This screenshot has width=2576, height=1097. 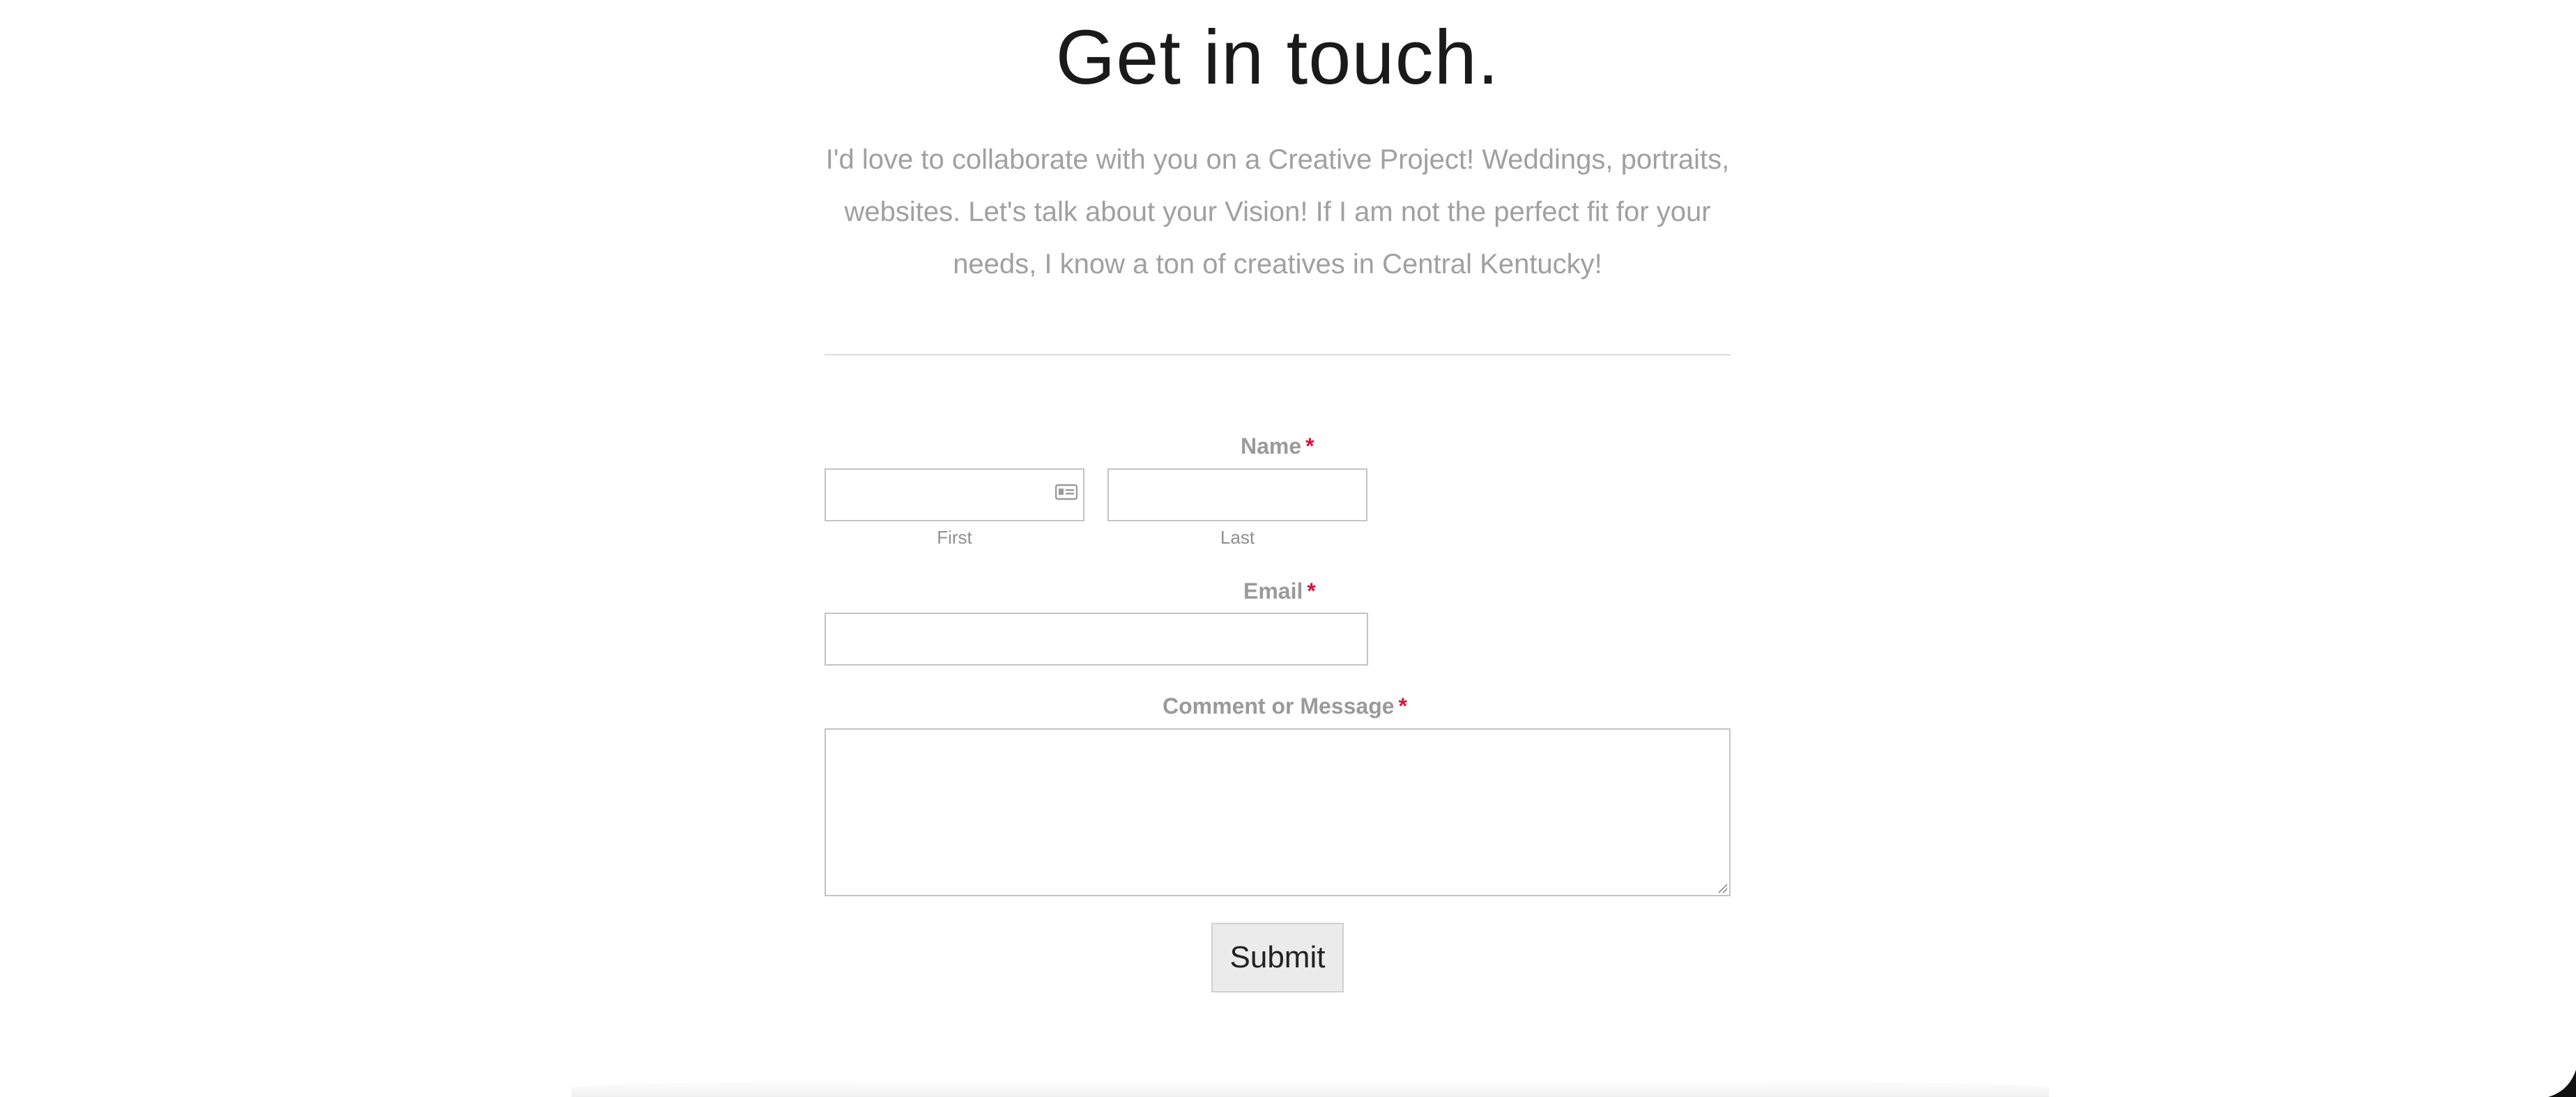 What do you see at coordinates (1271, 446) in the screenshot?
I see `name-label-text: Name` at bounding box center [1271, 446].